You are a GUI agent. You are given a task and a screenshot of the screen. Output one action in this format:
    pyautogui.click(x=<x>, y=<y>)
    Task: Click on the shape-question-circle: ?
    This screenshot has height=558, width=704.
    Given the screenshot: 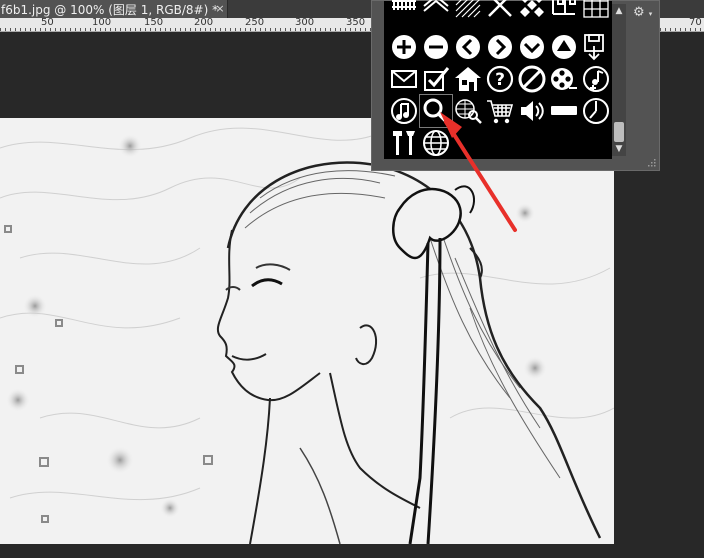 What is the action you would take?
    pyautogui.click(x=500, y=79)
    